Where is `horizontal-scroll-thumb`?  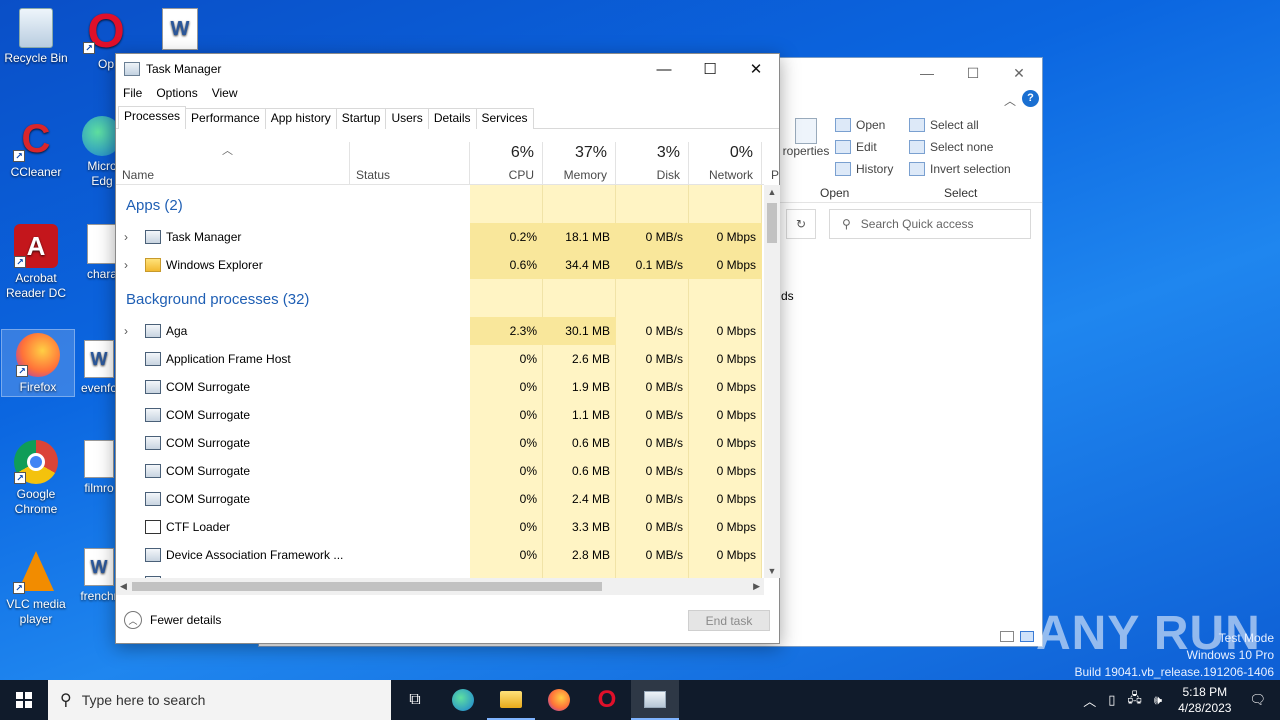 horizontal-scroll-thumb is located at coordinates (367, 586).